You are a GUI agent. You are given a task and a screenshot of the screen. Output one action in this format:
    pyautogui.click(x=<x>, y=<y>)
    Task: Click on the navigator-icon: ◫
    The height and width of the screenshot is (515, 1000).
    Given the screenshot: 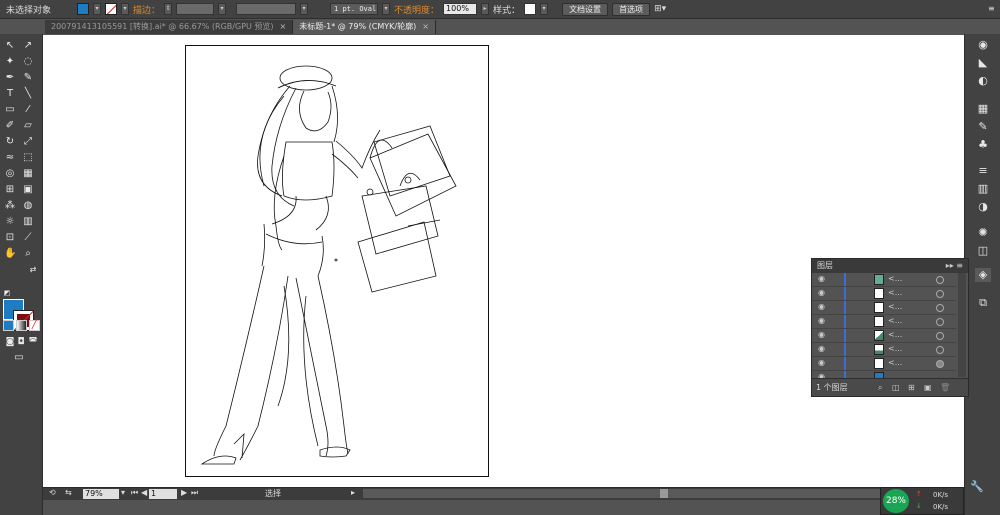 What is the action you would take?
    pyautogui.click(x=983, y=251)
    